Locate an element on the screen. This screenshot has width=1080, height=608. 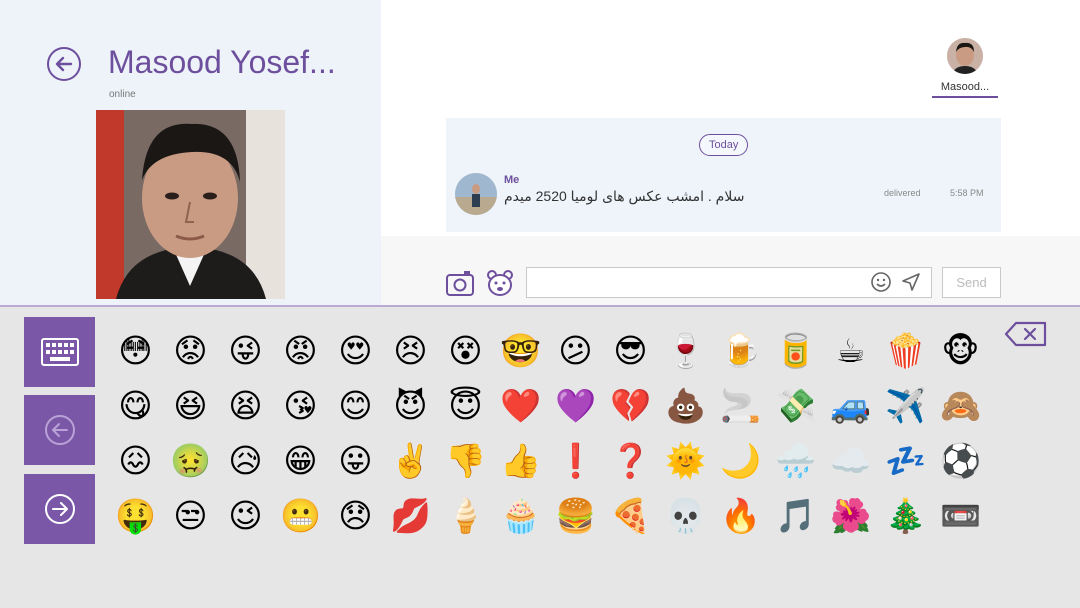
backspace-button is located at coordinates (1026, 334).